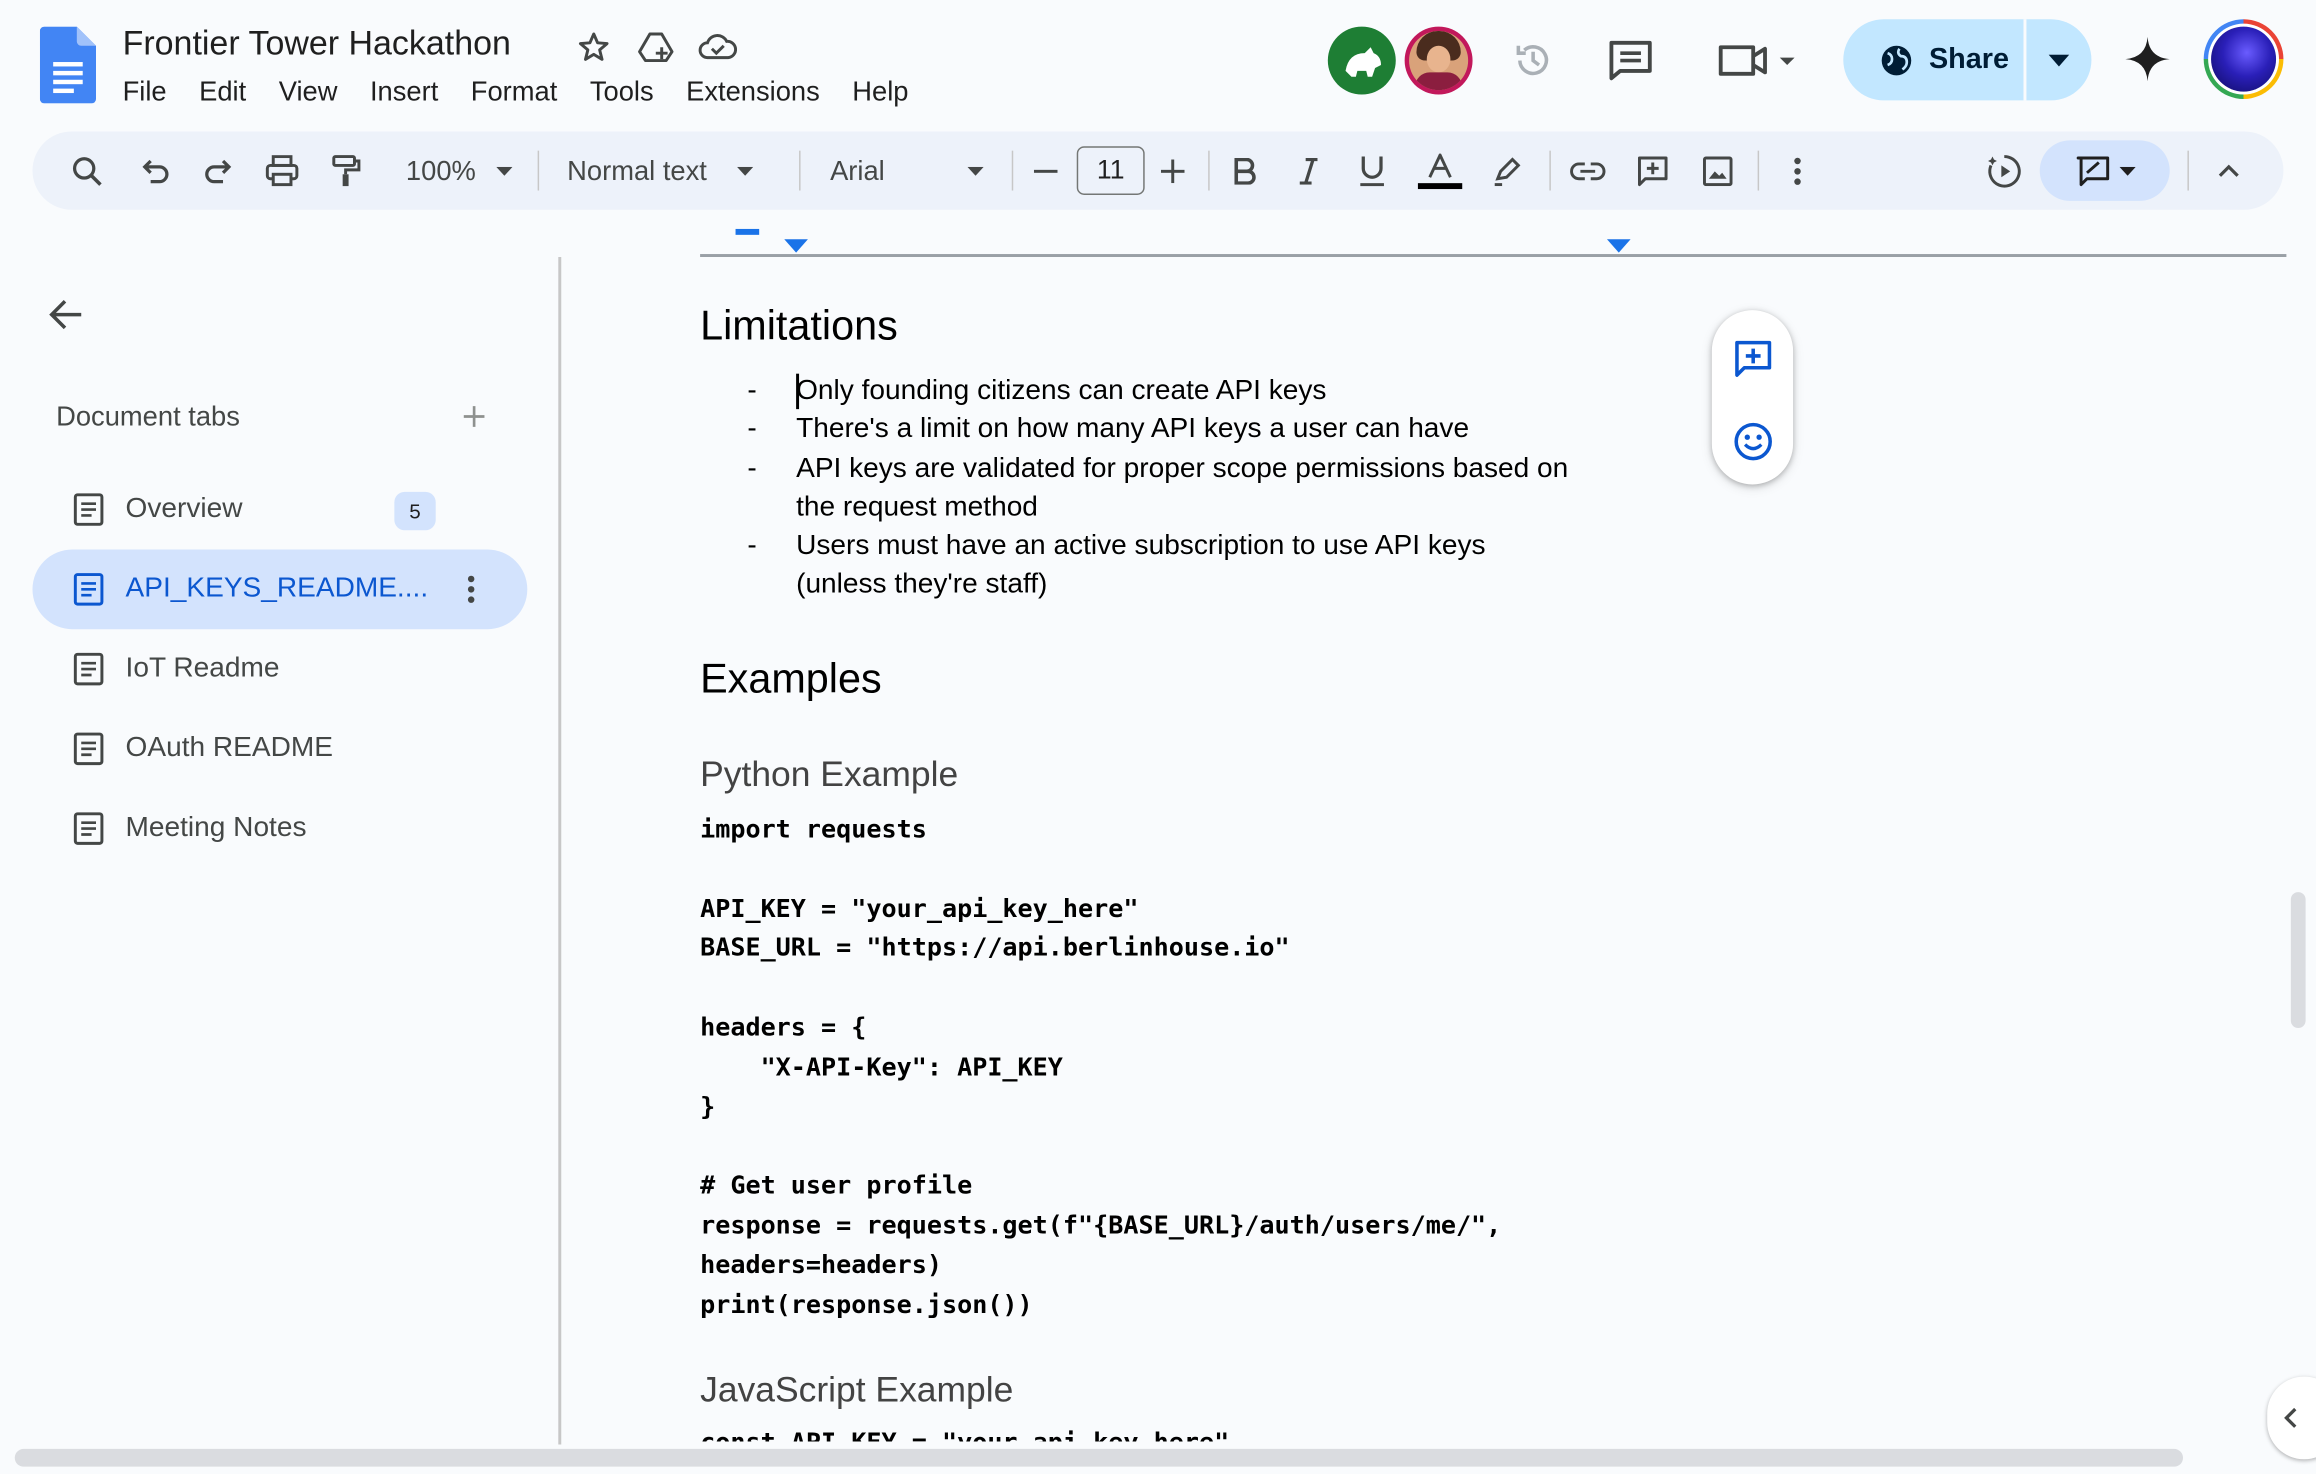 The width and height of the screenshot is (2316, 1474). What do you see at coordinates (471, 589) in the screenshot?
I see `tab-options-icon` at bounding box center [471, 589].